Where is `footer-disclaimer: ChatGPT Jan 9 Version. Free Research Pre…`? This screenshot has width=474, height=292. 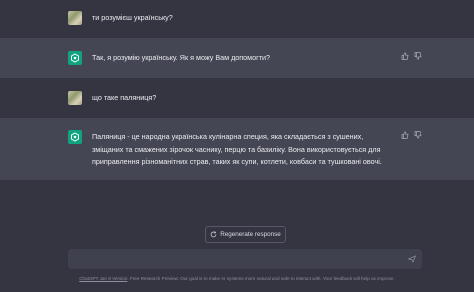
footer-disclaimer: ChatGPT Jan 9 Version. Free Research Pre… is located at coordinates (237, 278).